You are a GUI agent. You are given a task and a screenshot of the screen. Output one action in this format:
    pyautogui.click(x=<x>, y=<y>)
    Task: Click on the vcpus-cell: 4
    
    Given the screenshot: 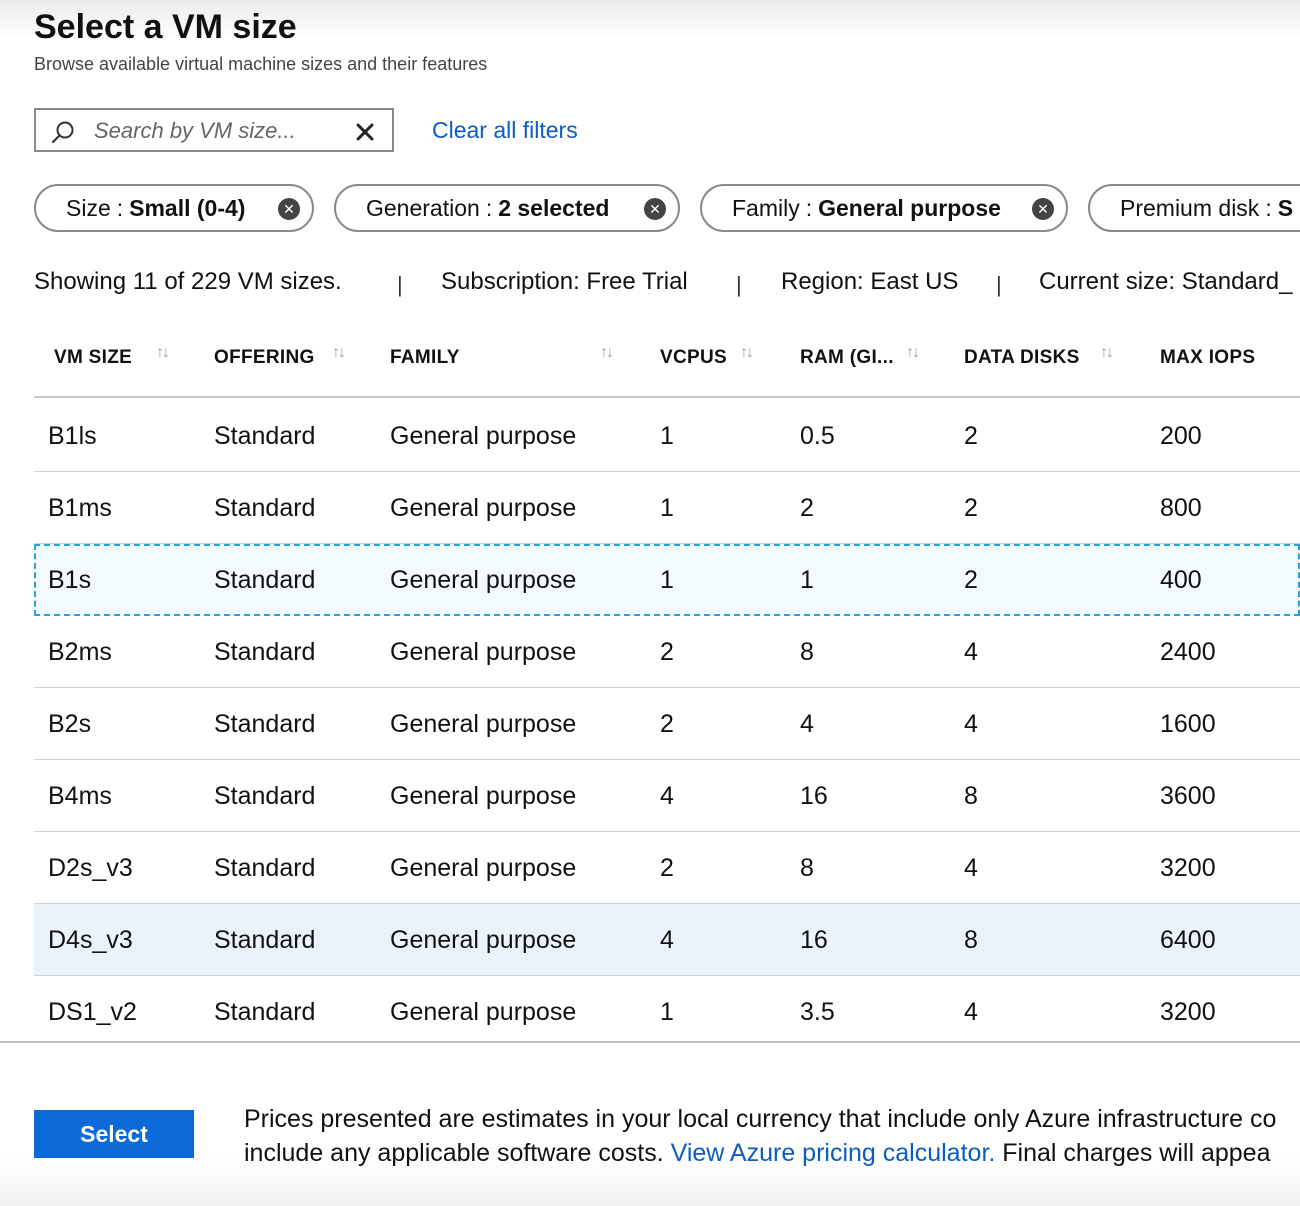 What is the action you would take?
    pyautogui.click(x=667, y=940)
    